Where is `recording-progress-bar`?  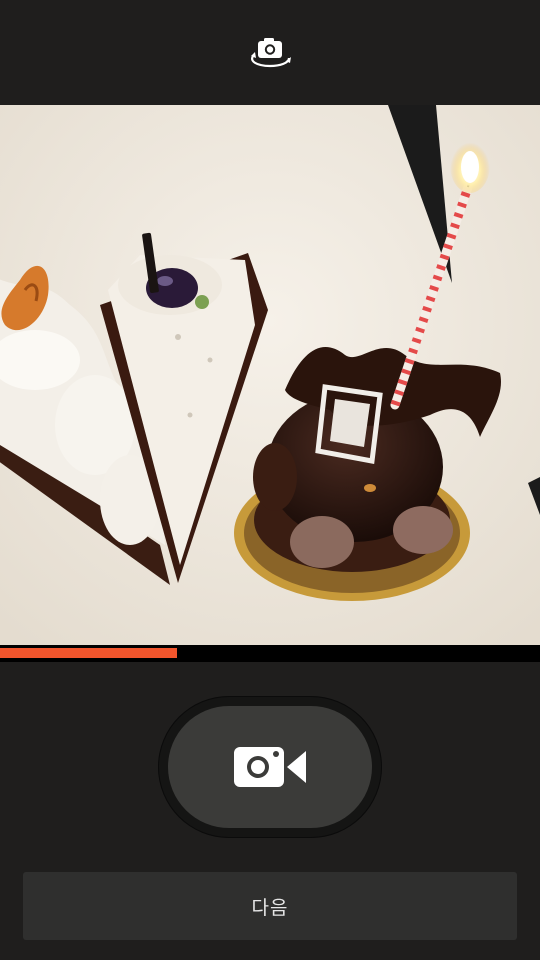 recording-progress-bar is located at coordinates (270, 653).